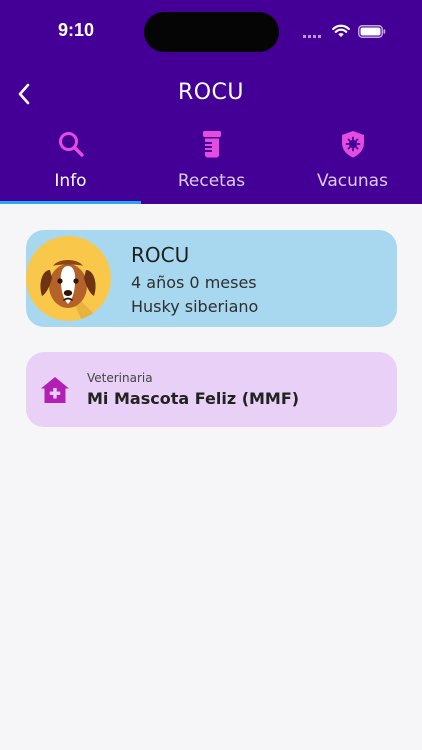  I want to click on dog-avatar-icon, so click(70, 290).